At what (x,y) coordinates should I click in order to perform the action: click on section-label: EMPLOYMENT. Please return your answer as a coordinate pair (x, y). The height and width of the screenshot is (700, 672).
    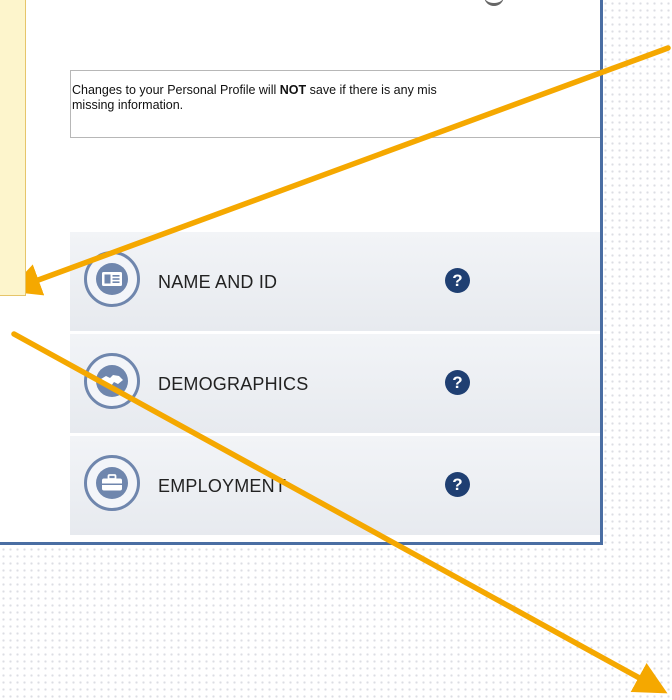
    Looking at the image, I should click on (222, 486).